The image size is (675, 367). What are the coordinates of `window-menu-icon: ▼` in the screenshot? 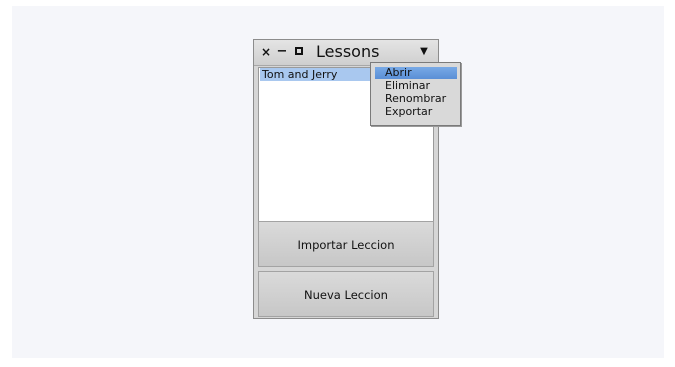 It's located at (424, 52).